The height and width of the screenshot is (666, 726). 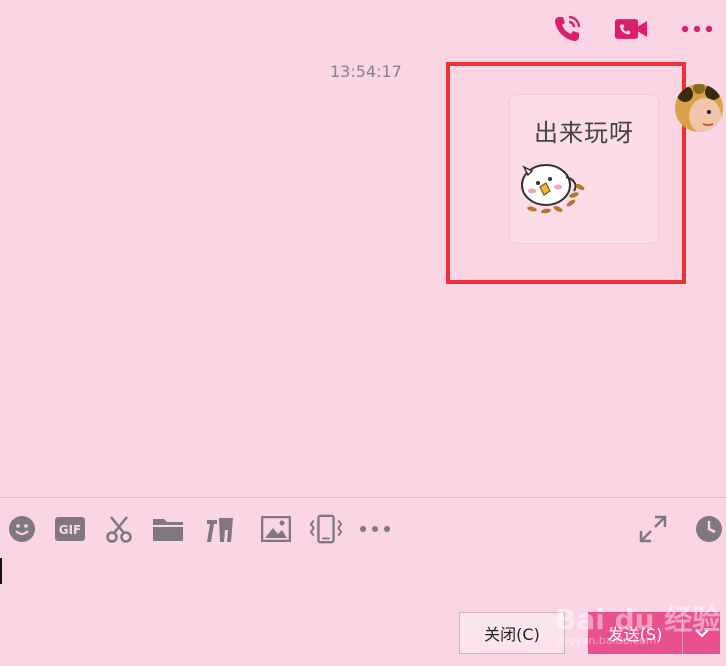 I want to click on avatar, so click(x=699, y=108).